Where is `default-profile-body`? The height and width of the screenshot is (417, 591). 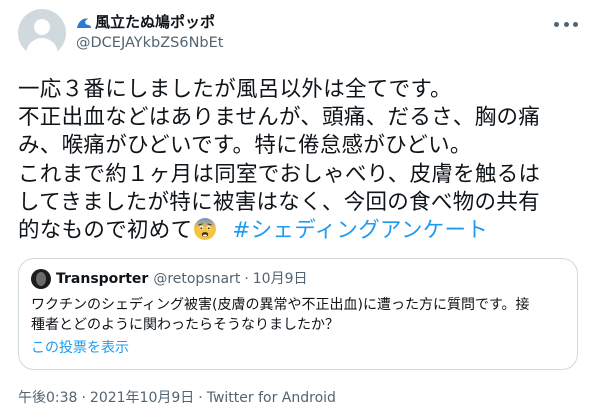
default-profile-body is located at coordinates (42, 47).